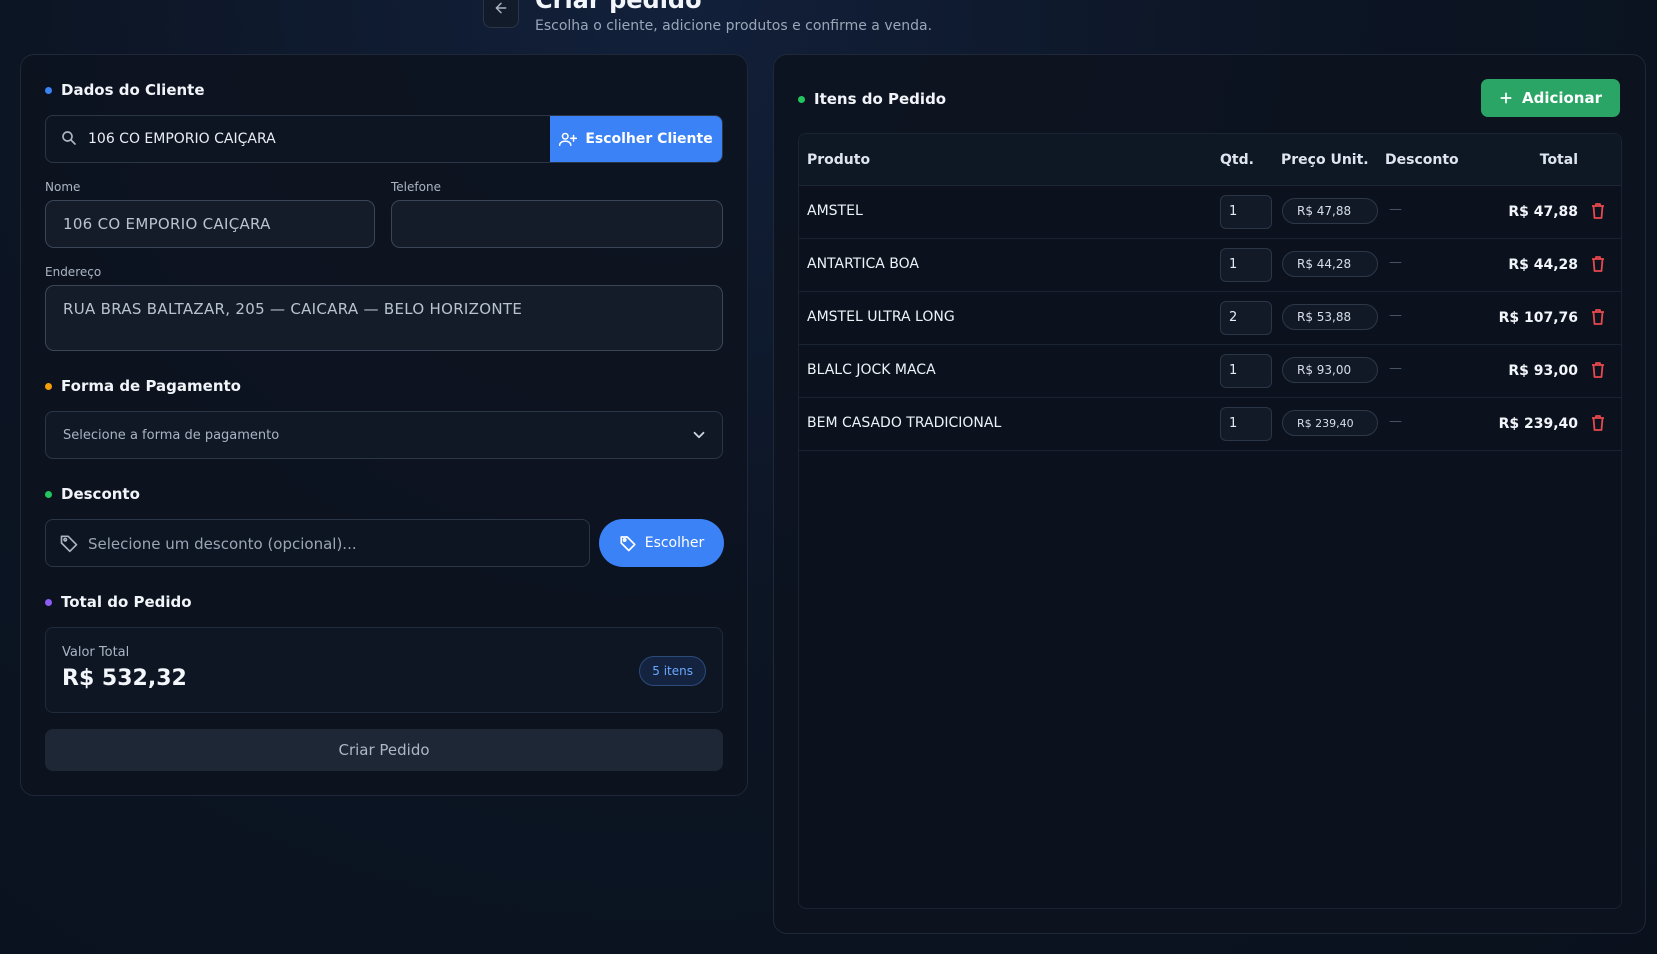 The height and width of the screenshot is (954, 1657). What do you see at coordinates (100, 494) in the screenshot?
I see `discount-section-label: Desconto` at bounding box center [100, 494].